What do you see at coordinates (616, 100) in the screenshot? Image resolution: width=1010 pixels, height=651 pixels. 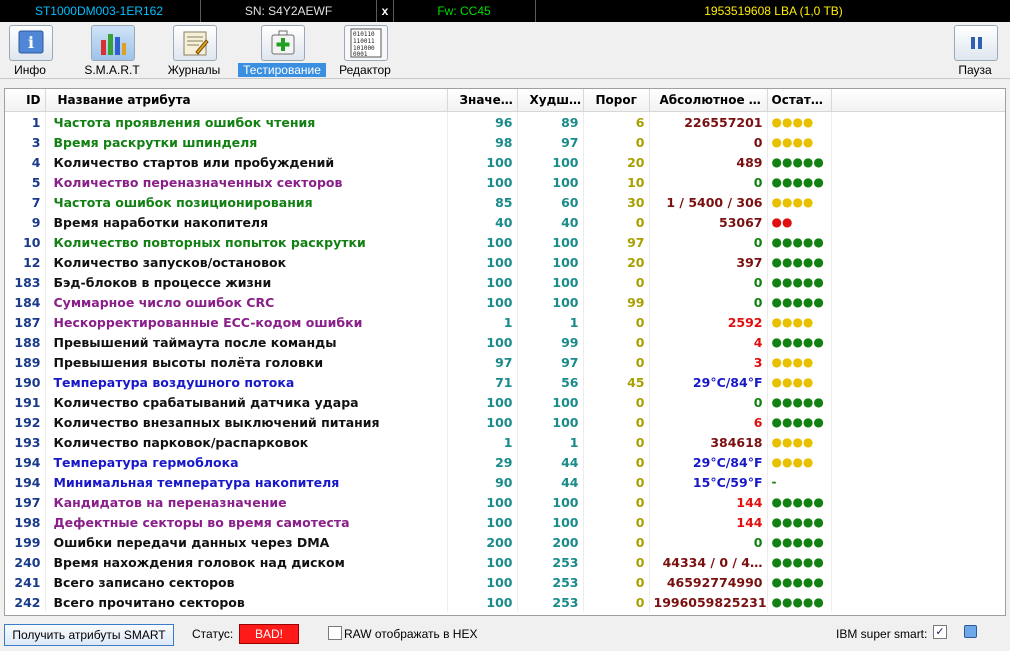 I see `column-header-threshold: Порог` at bounding box center [616, 100].